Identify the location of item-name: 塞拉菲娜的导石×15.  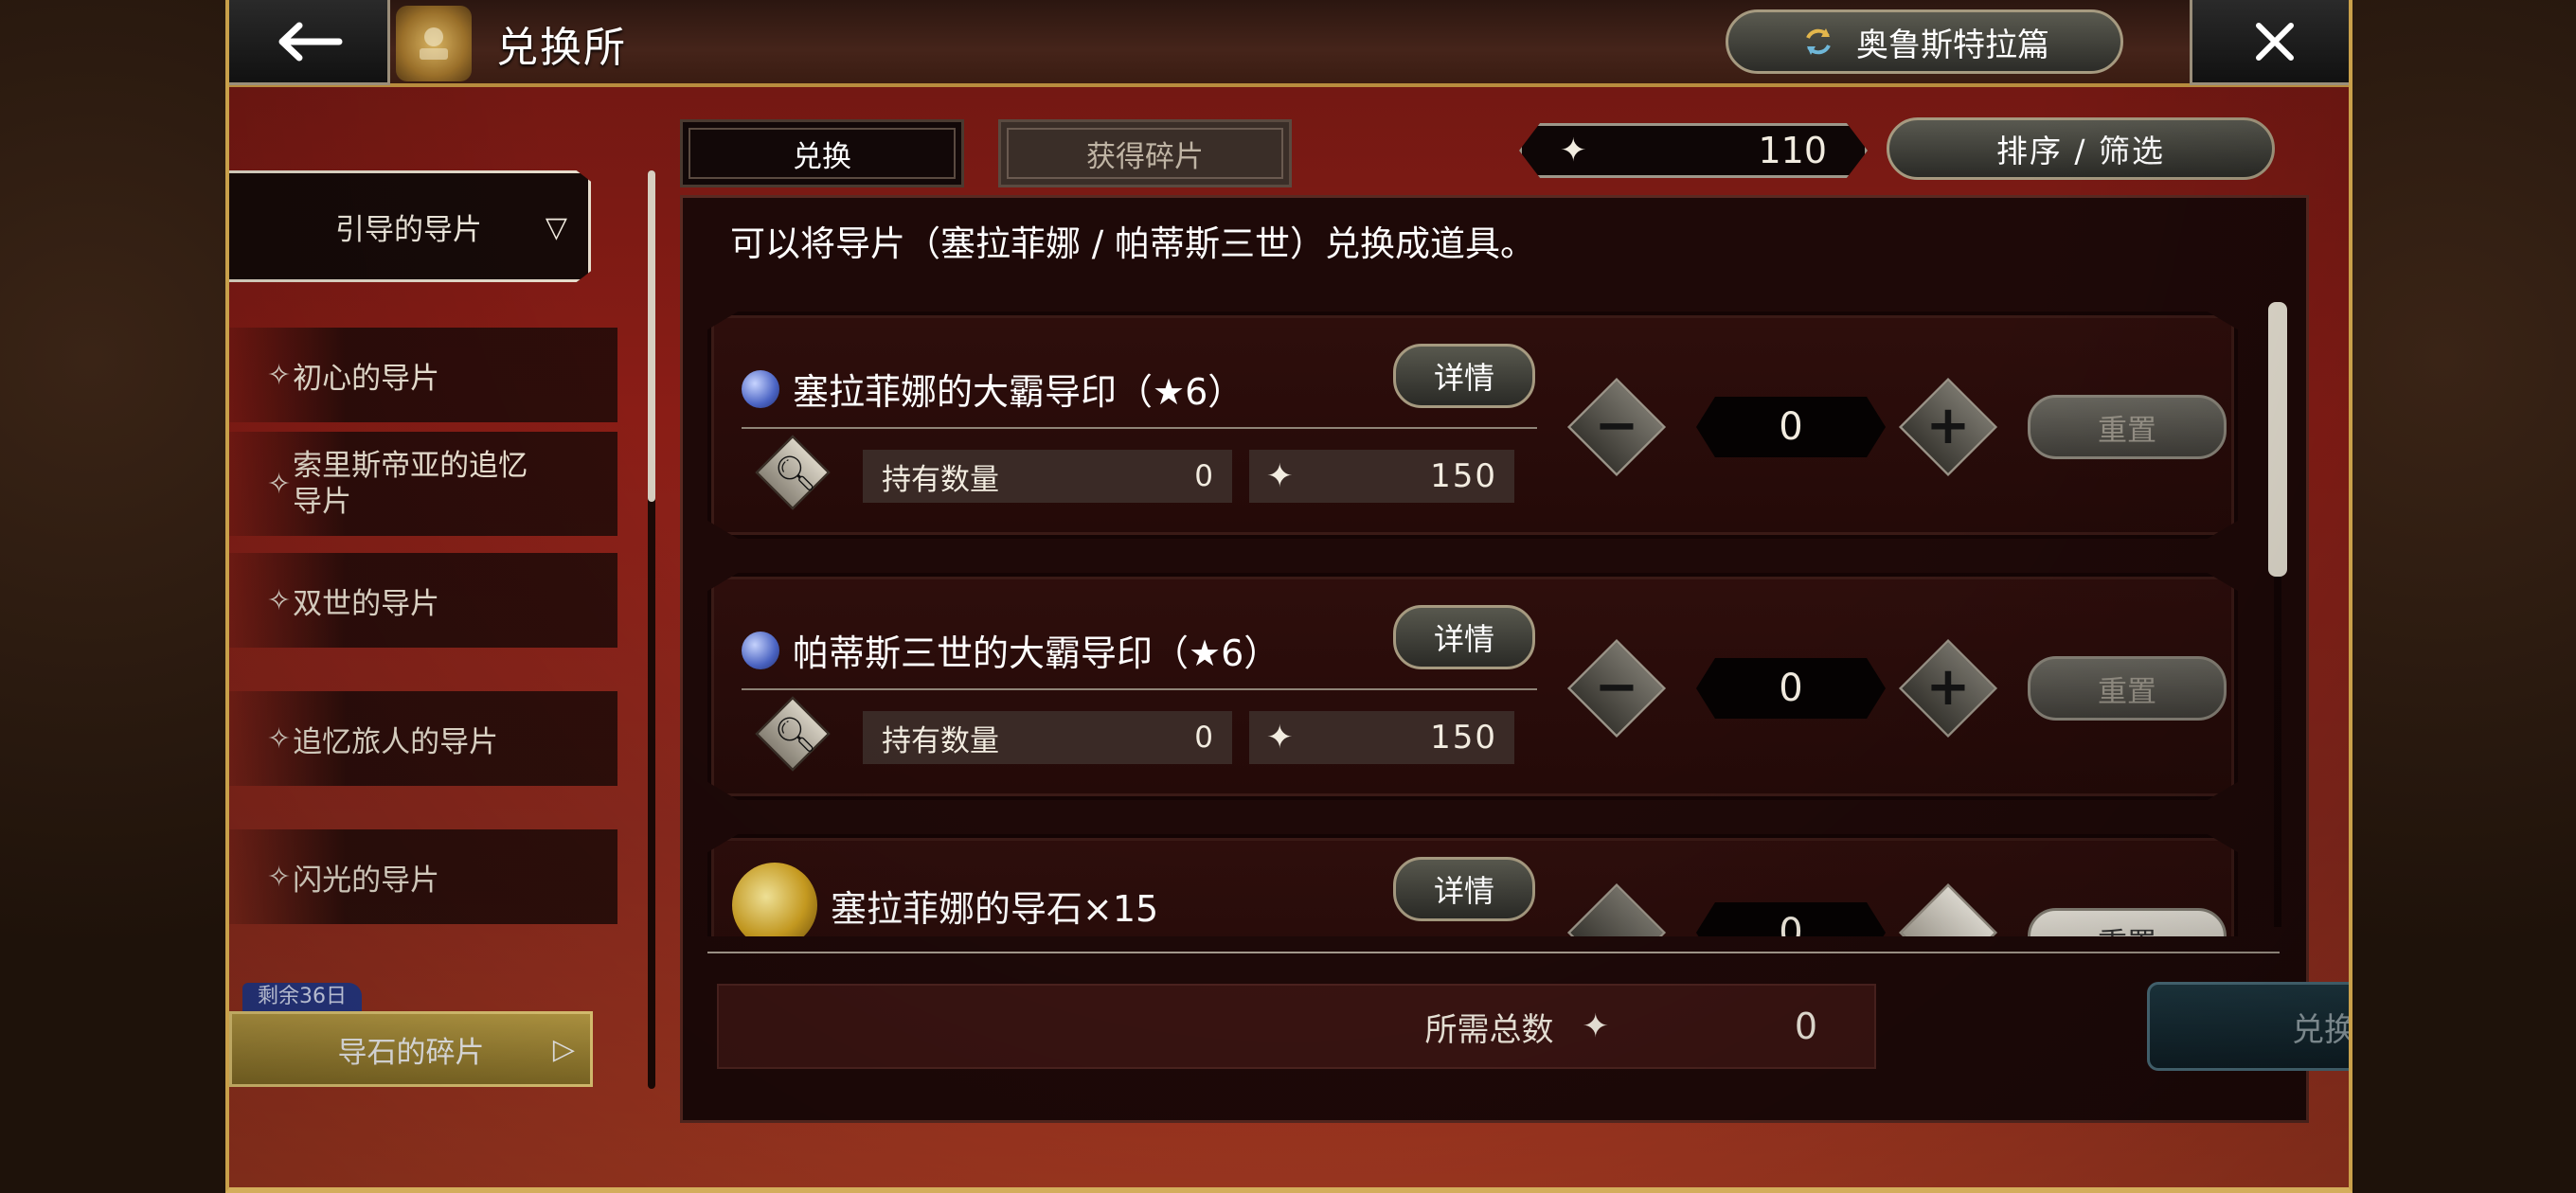
(995, 908).